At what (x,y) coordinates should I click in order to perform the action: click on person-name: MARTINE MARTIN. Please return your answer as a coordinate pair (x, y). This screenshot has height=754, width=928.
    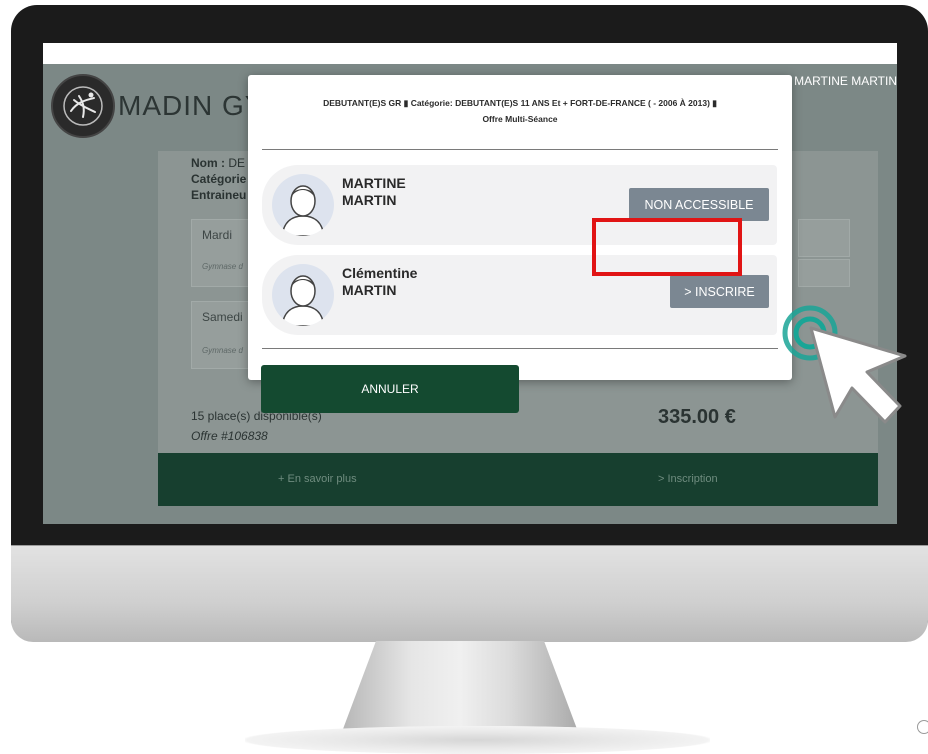
    Looking at the image, I should click on (374, 192).